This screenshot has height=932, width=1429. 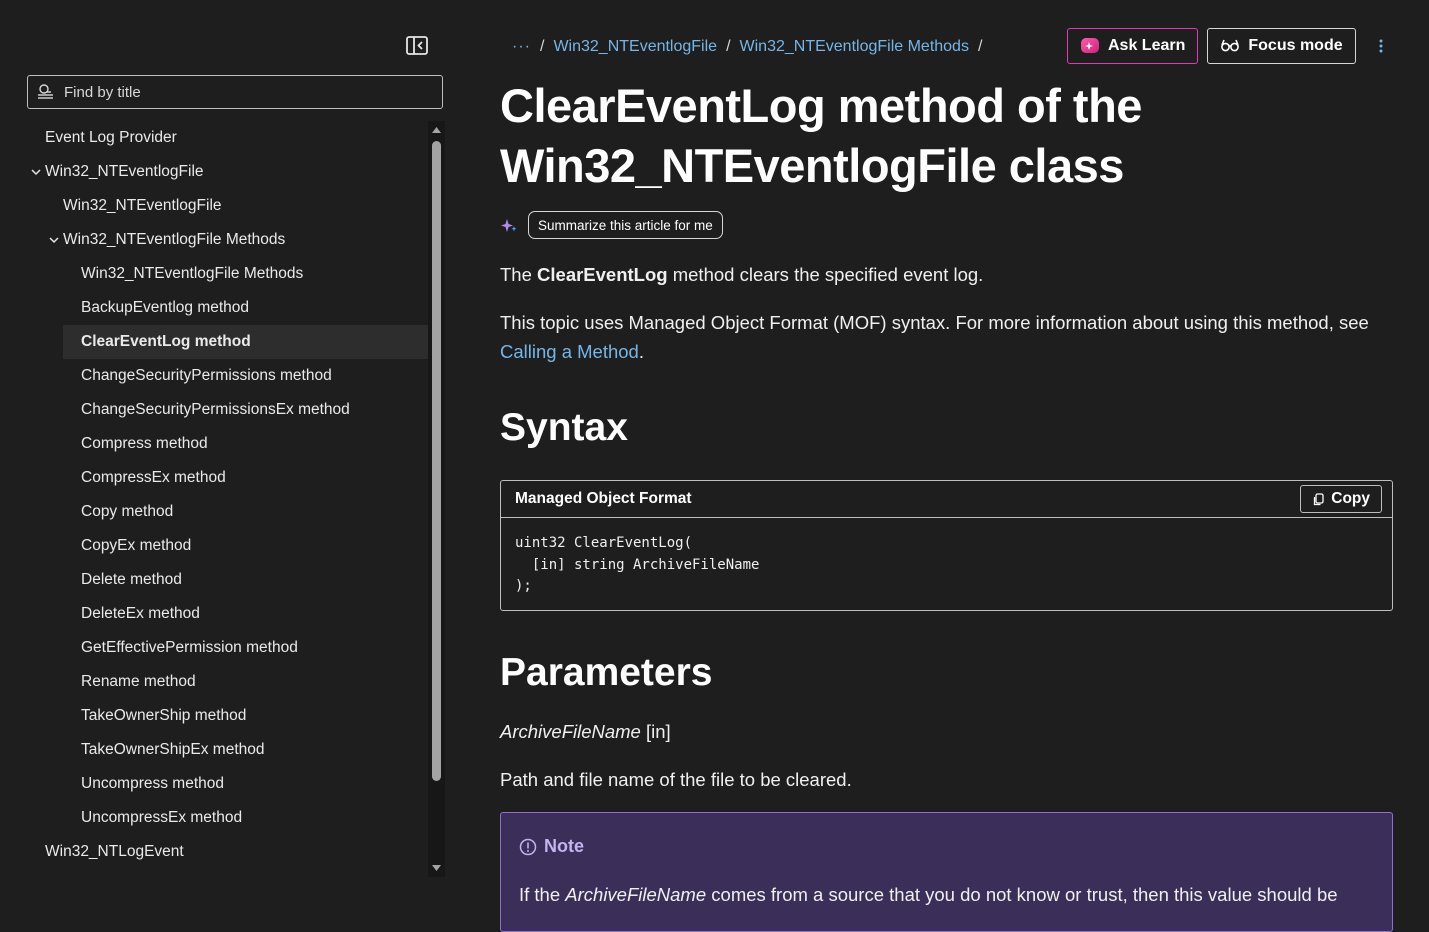 What do you see at coordinates (173, 749) in the screenshot?
I see `toc-item-label: TakeOwnerShipEx method` at bounding box center [173, 749].